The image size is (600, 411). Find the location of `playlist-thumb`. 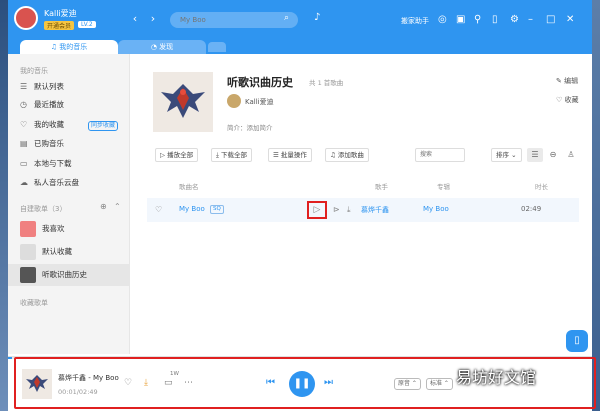

playlist-thumb is located at coordinates (28, 252).